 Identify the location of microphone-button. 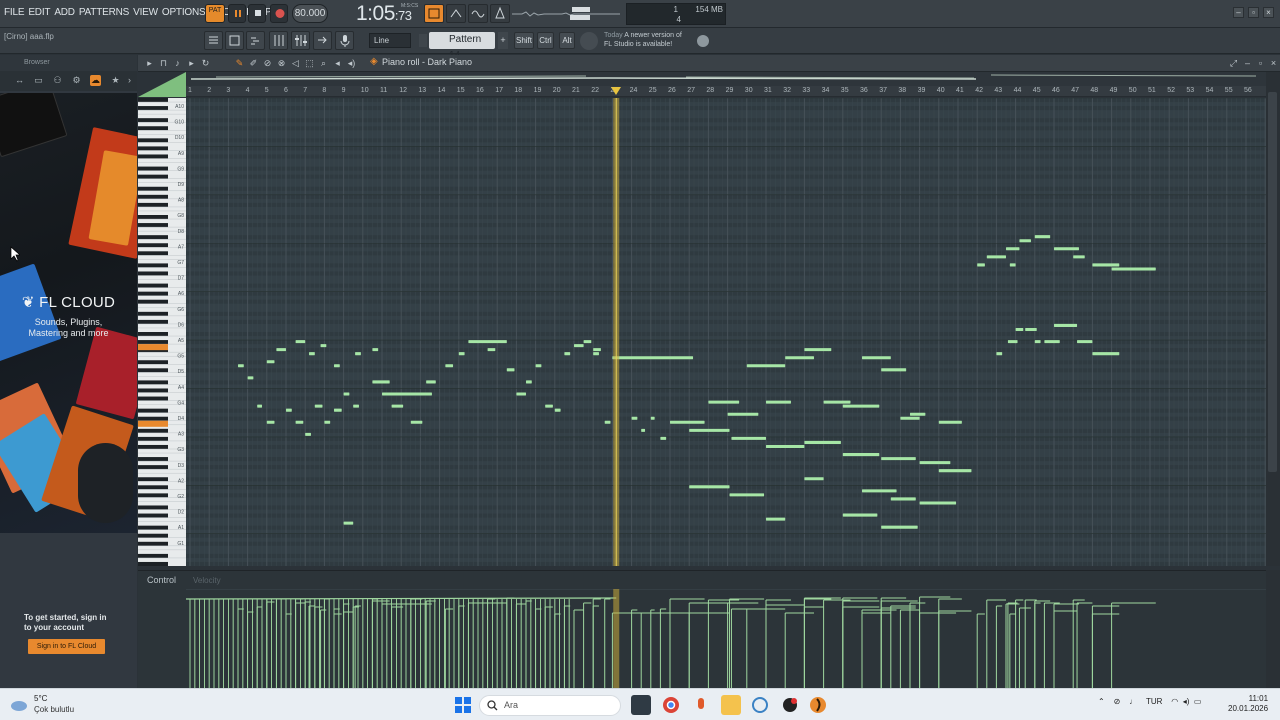
(344, 40).